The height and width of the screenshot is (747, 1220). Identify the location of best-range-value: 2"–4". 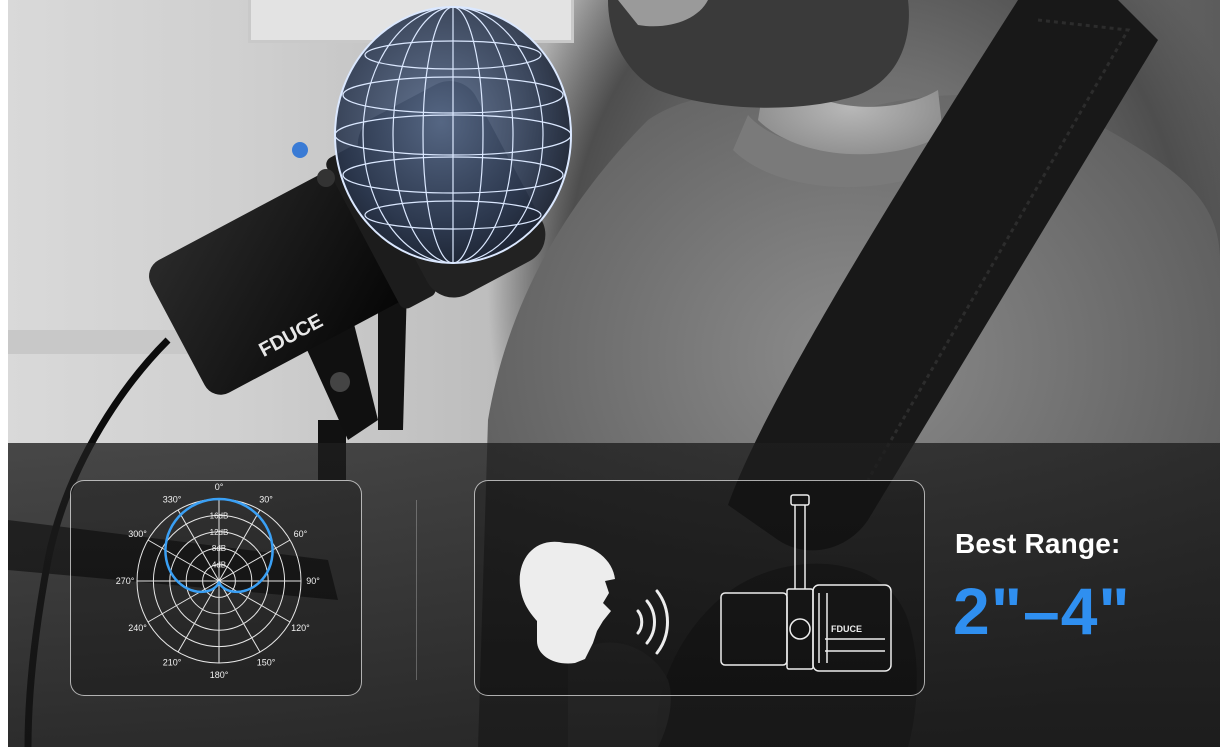
(1042, 611).